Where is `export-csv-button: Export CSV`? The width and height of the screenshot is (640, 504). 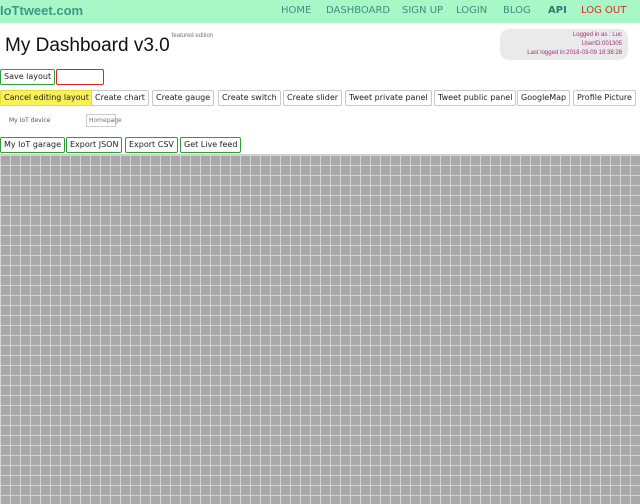 export-csv-button: Export CSV is located at coordinates (151, 145).